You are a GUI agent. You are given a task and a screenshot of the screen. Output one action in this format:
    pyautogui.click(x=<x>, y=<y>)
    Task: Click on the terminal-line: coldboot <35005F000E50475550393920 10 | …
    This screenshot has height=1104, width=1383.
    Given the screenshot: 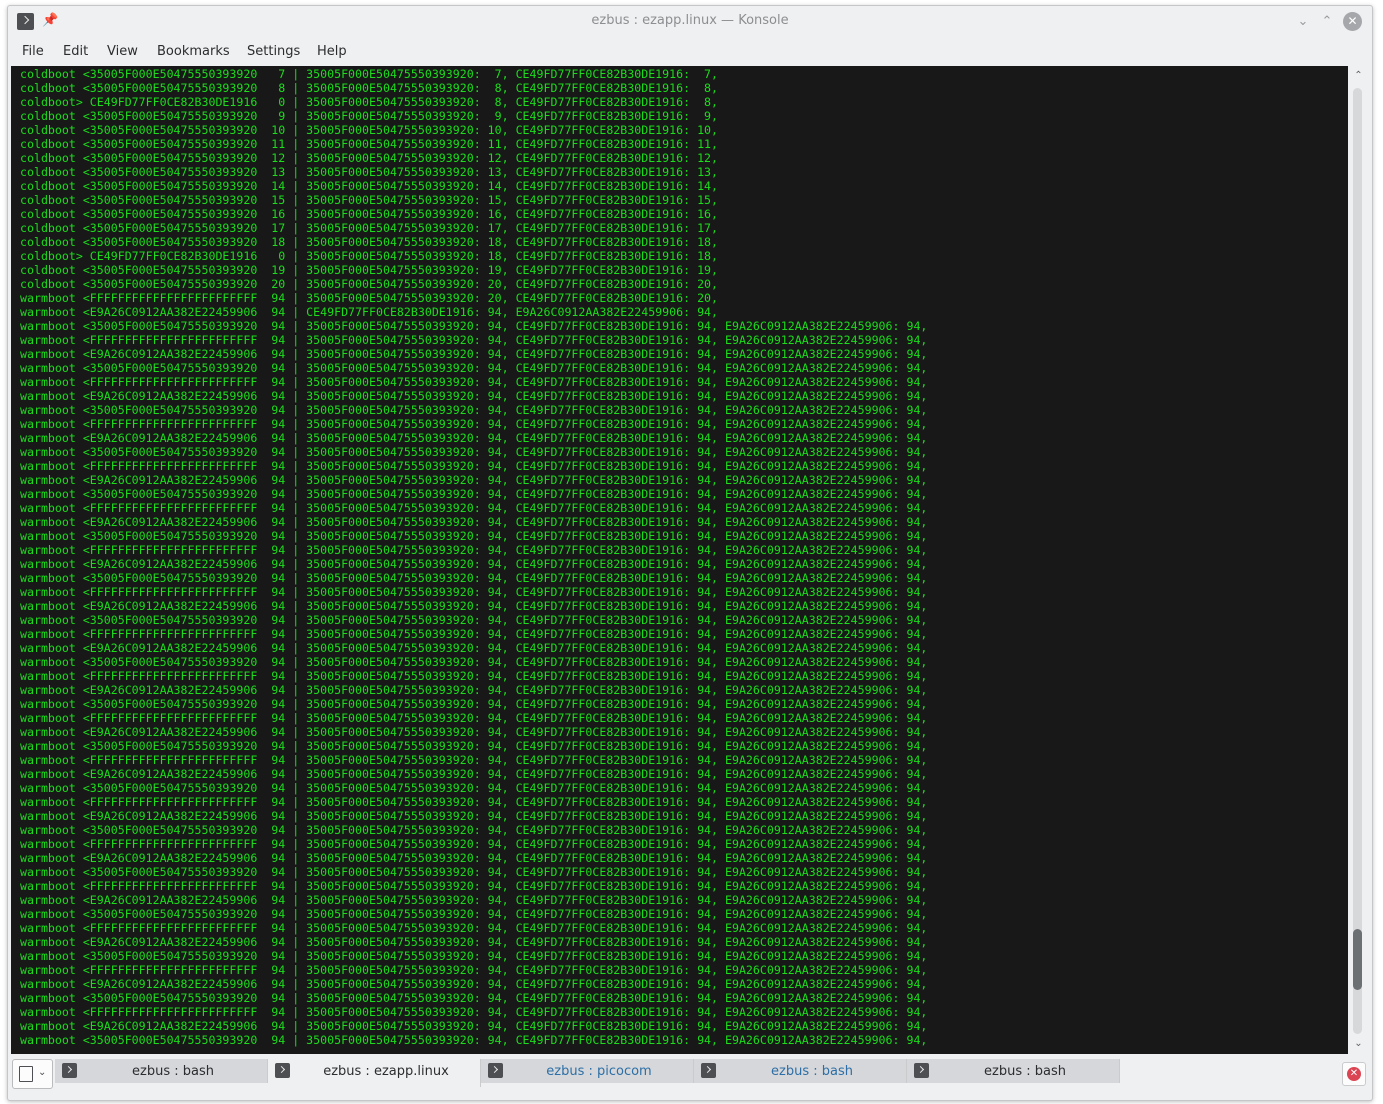 What is the action you would take?
    pyautogui.click(x=369, y=130)
    